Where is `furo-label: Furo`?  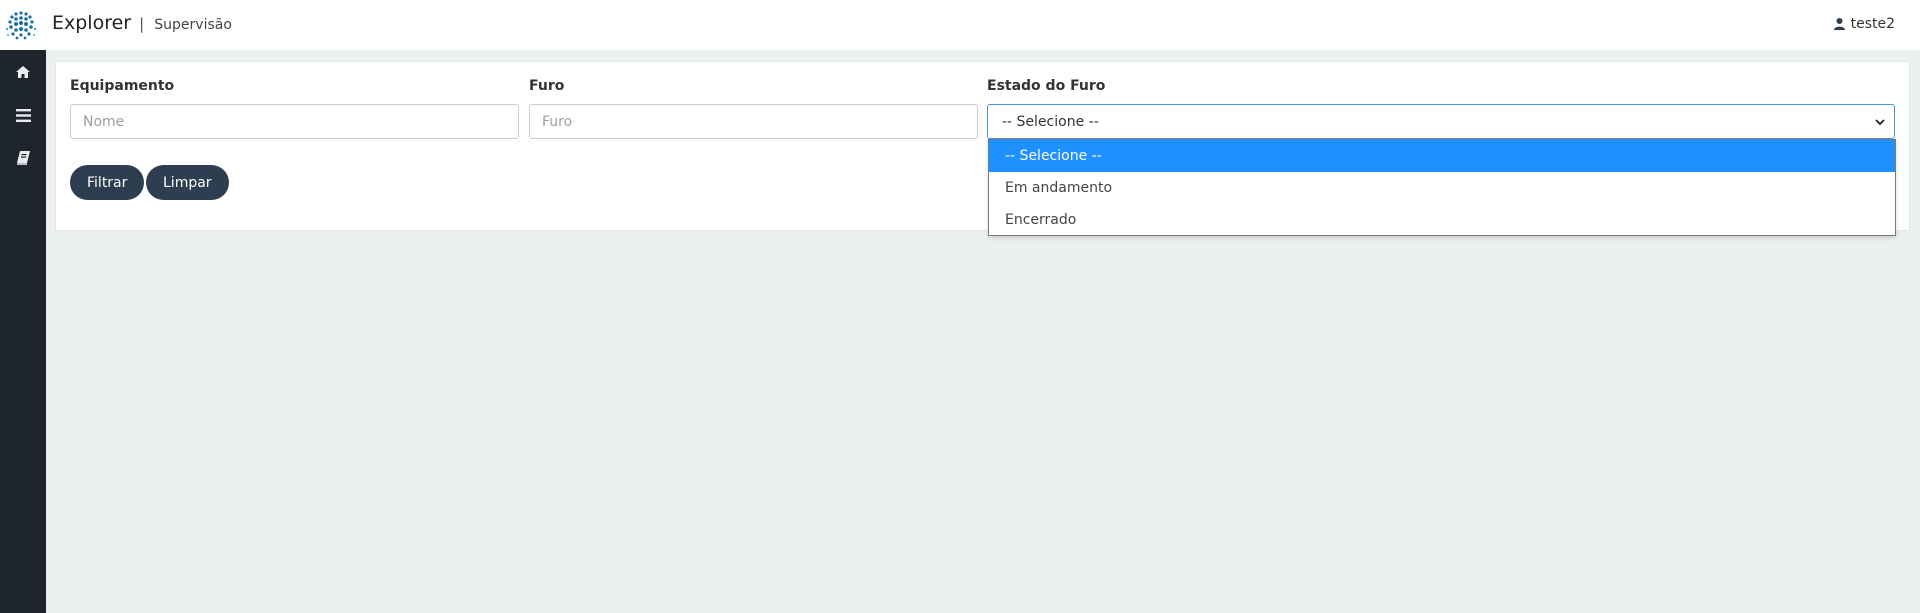 furo-label: Furo is located at coordinates (547, 86).